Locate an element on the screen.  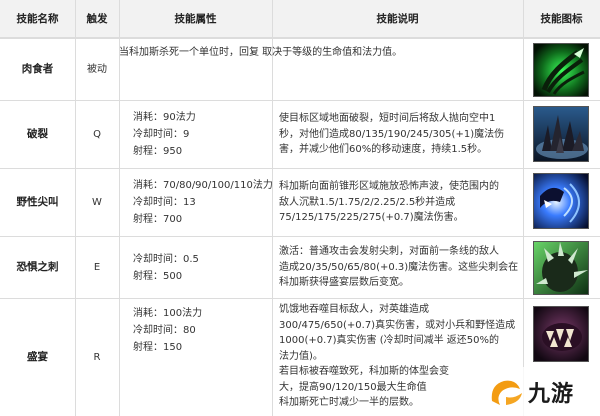
attr-cooldown: 冷却时间：80 is located at coordinates (164, 330).